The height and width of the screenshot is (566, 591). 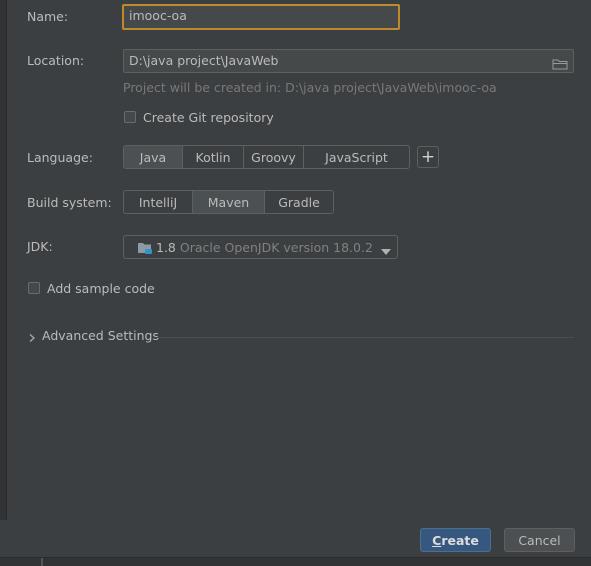 I want to click on sample-code-label: Add sample code, so click(x=101, y=288).